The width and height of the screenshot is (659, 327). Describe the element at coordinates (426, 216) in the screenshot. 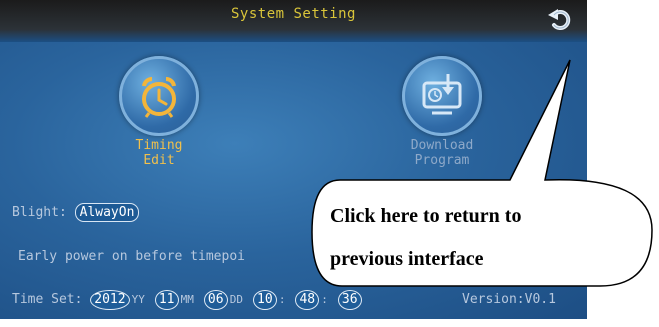

I see `callout-line1: Click here to return to` at that location.